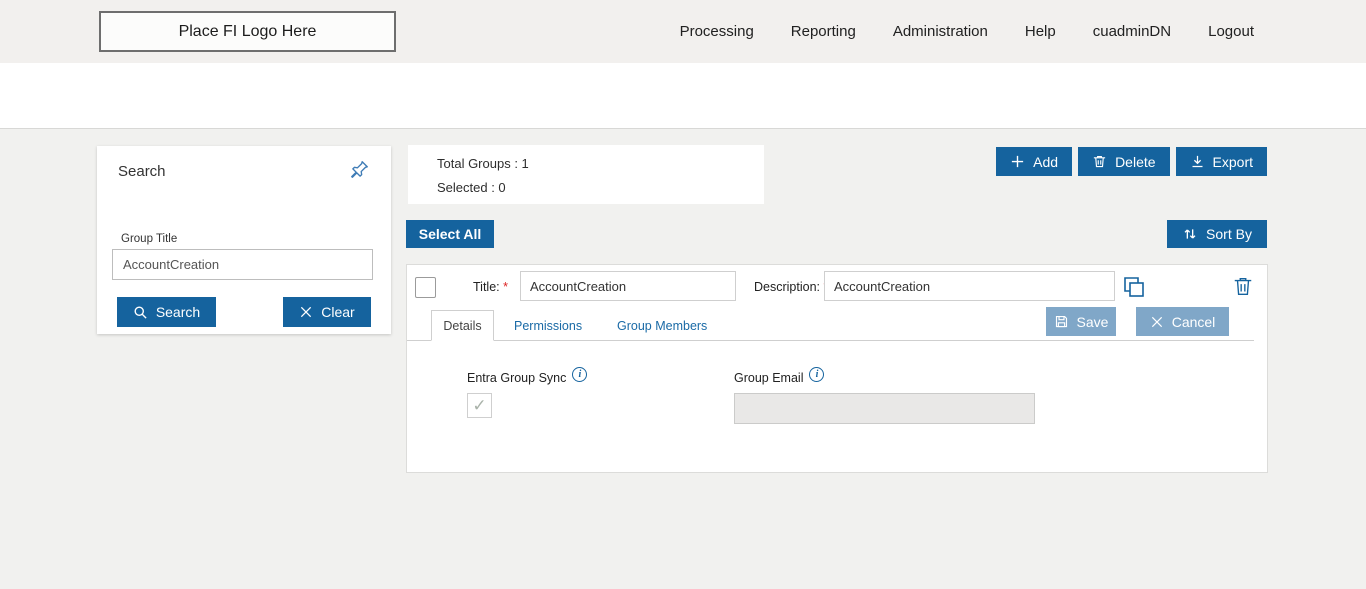 The width and height of the screenshot is (1366, 589). What do you see at coordinates (450, 234) in the screenshot?
I see `select-all-button: Select All` at bounding box center [450, 234].